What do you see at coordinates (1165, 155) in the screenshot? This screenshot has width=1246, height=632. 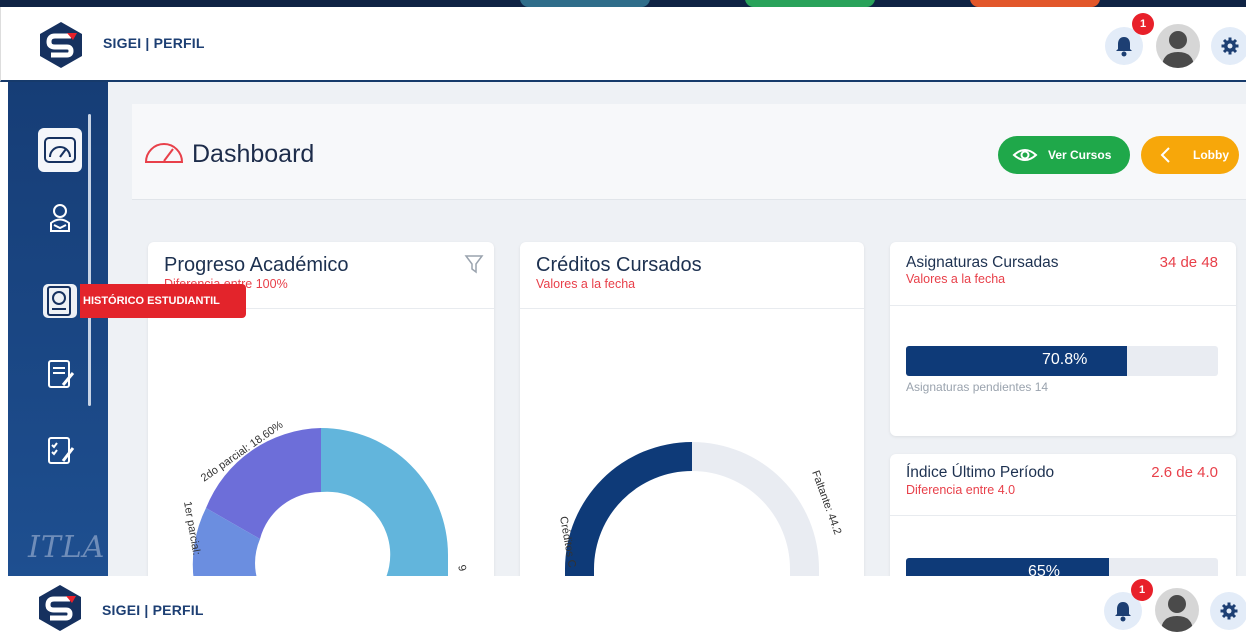 I see `chevron-left-icon` at bounding box center [1165, 155].